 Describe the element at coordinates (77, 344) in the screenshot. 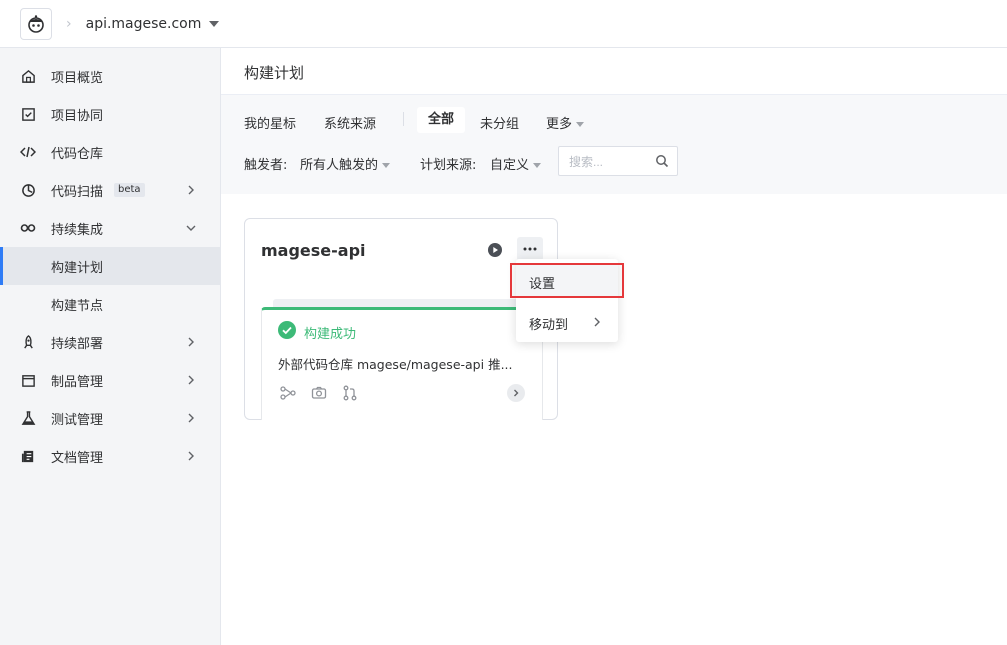

I see `sidebar-item-label: 持续部署` at that location.